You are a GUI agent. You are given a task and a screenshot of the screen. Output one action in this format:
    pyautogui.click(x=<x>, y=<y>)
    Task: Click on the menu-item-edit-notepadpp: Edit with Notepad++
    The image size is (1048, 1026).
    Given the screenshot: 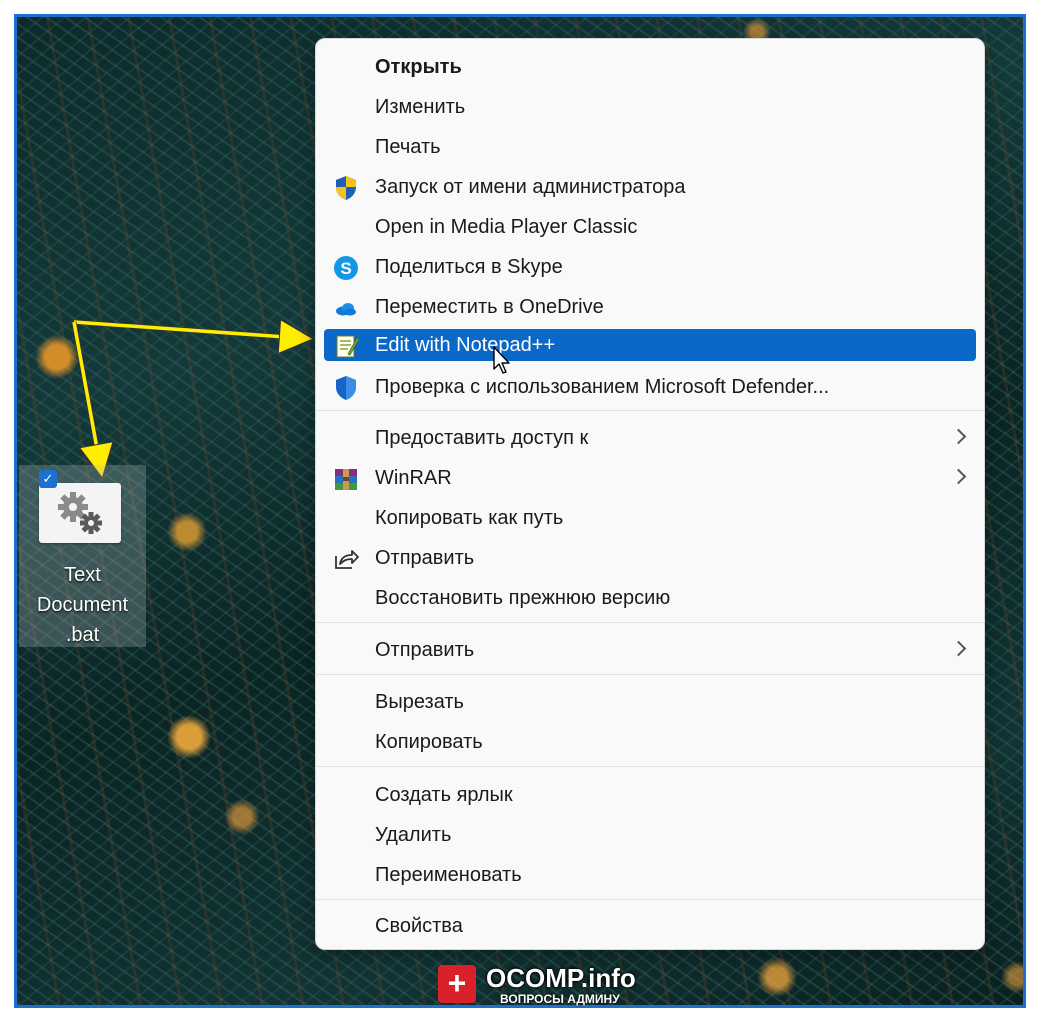 What is the action you would take?
    pyautogui.click(x=650, y=345)
    